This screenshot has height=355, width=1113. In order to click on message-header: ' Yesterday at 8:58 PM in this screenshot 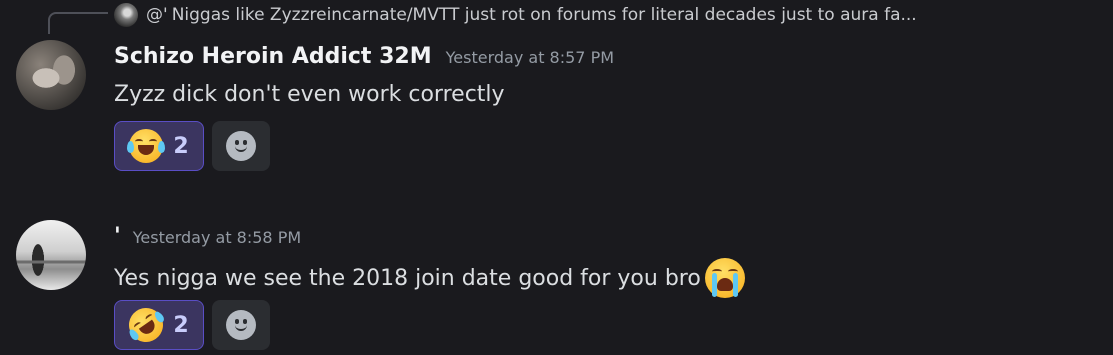, I will do `click(207, 236)`.